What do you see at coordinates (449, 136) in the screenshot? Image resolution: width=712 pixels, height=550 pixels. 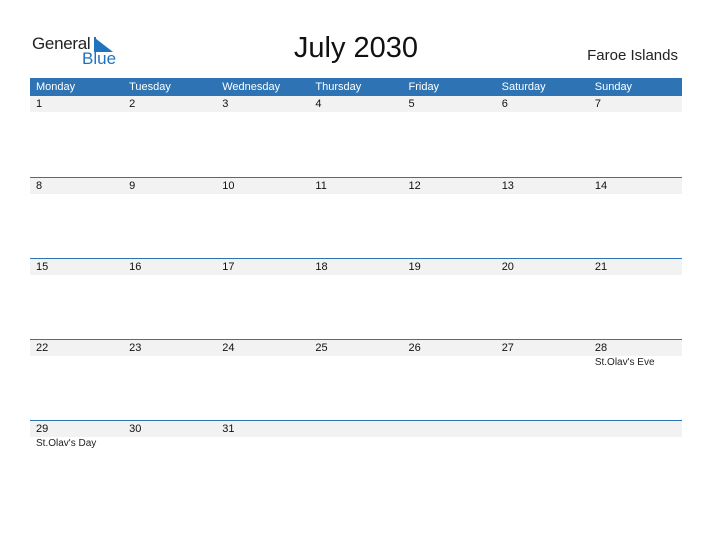 I see `day-cell: 5` at bounding box center [449, 136].